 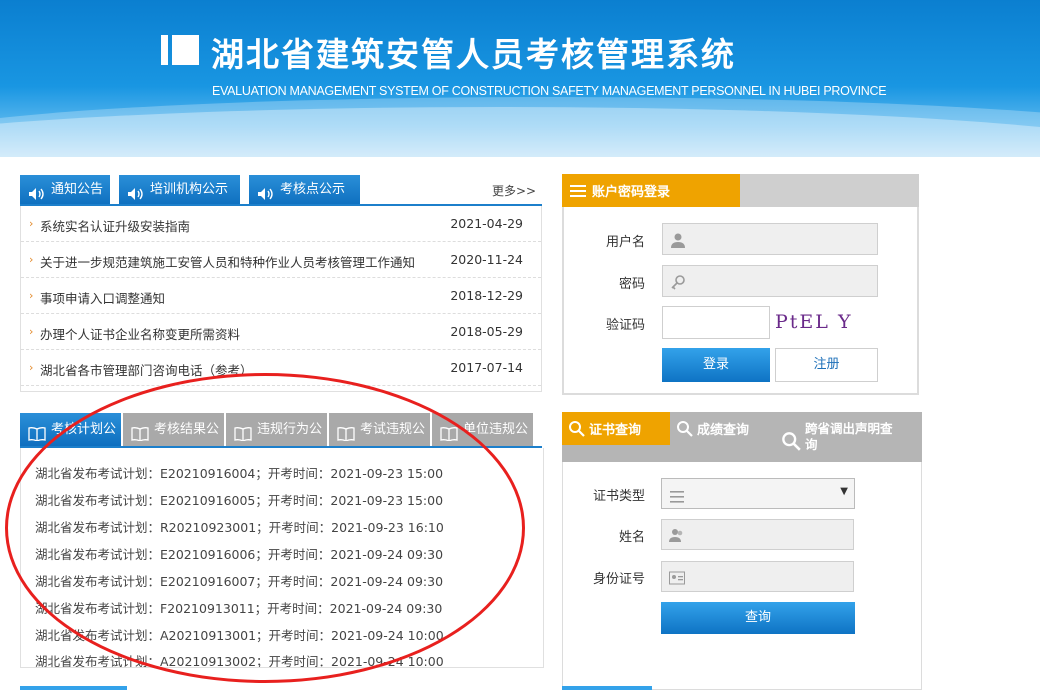 What do you see at coordinates (758, 493) in the screenshot?
I see `cert-type-select: ▼` at bounding box center [758, 493].